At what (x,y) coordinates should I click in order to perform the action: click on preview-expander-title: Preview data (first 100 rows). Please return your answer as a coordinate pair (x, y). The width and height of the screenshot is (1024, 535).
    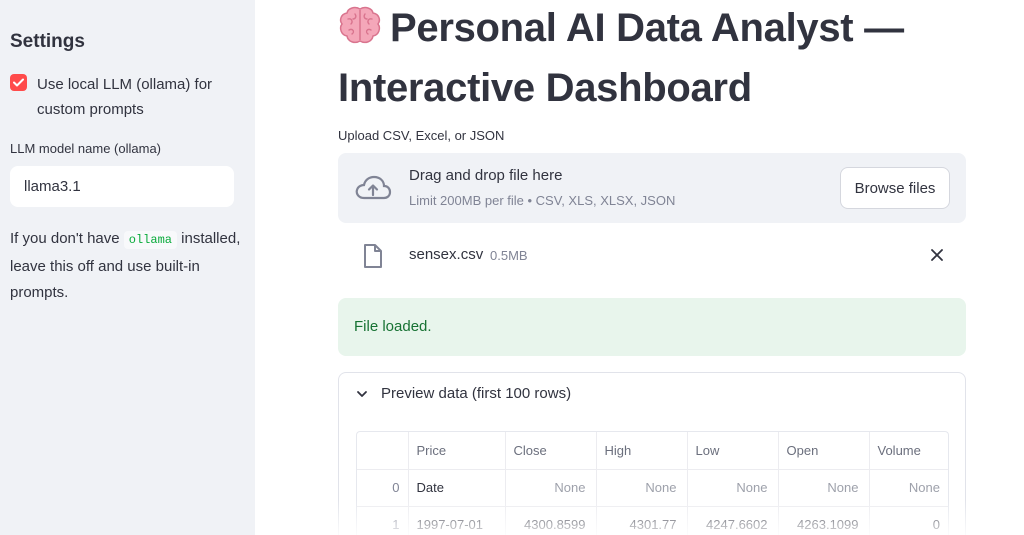
    Looking at the image, I should click on (476, 393).